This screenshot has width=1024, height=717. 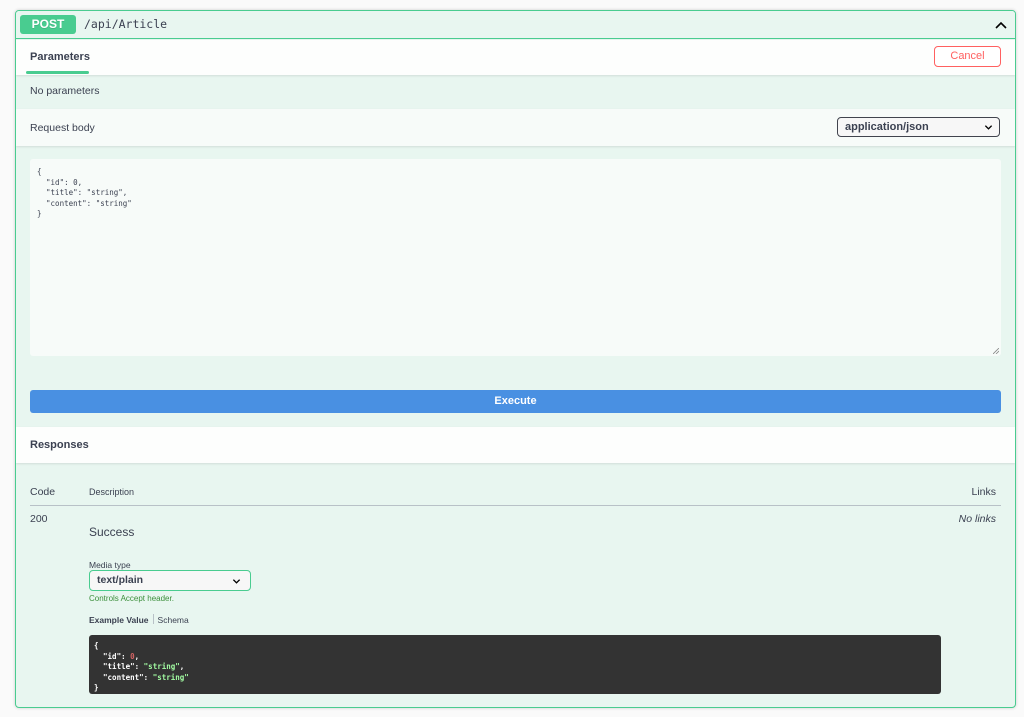 I want to click on active-tab-indicator, so click(x=57, y=72).